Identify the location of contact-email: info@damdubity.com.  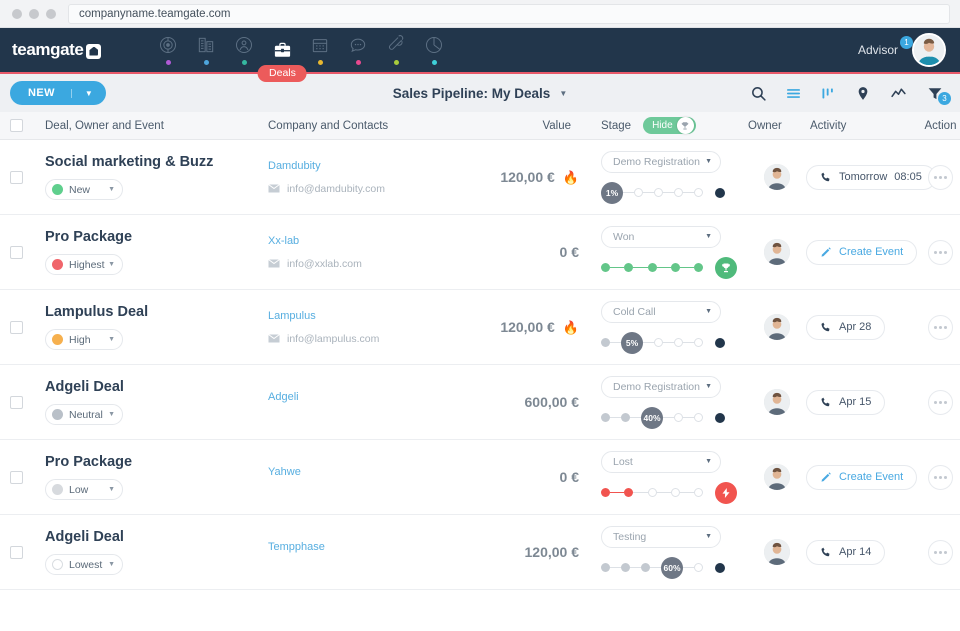
(368, 189).